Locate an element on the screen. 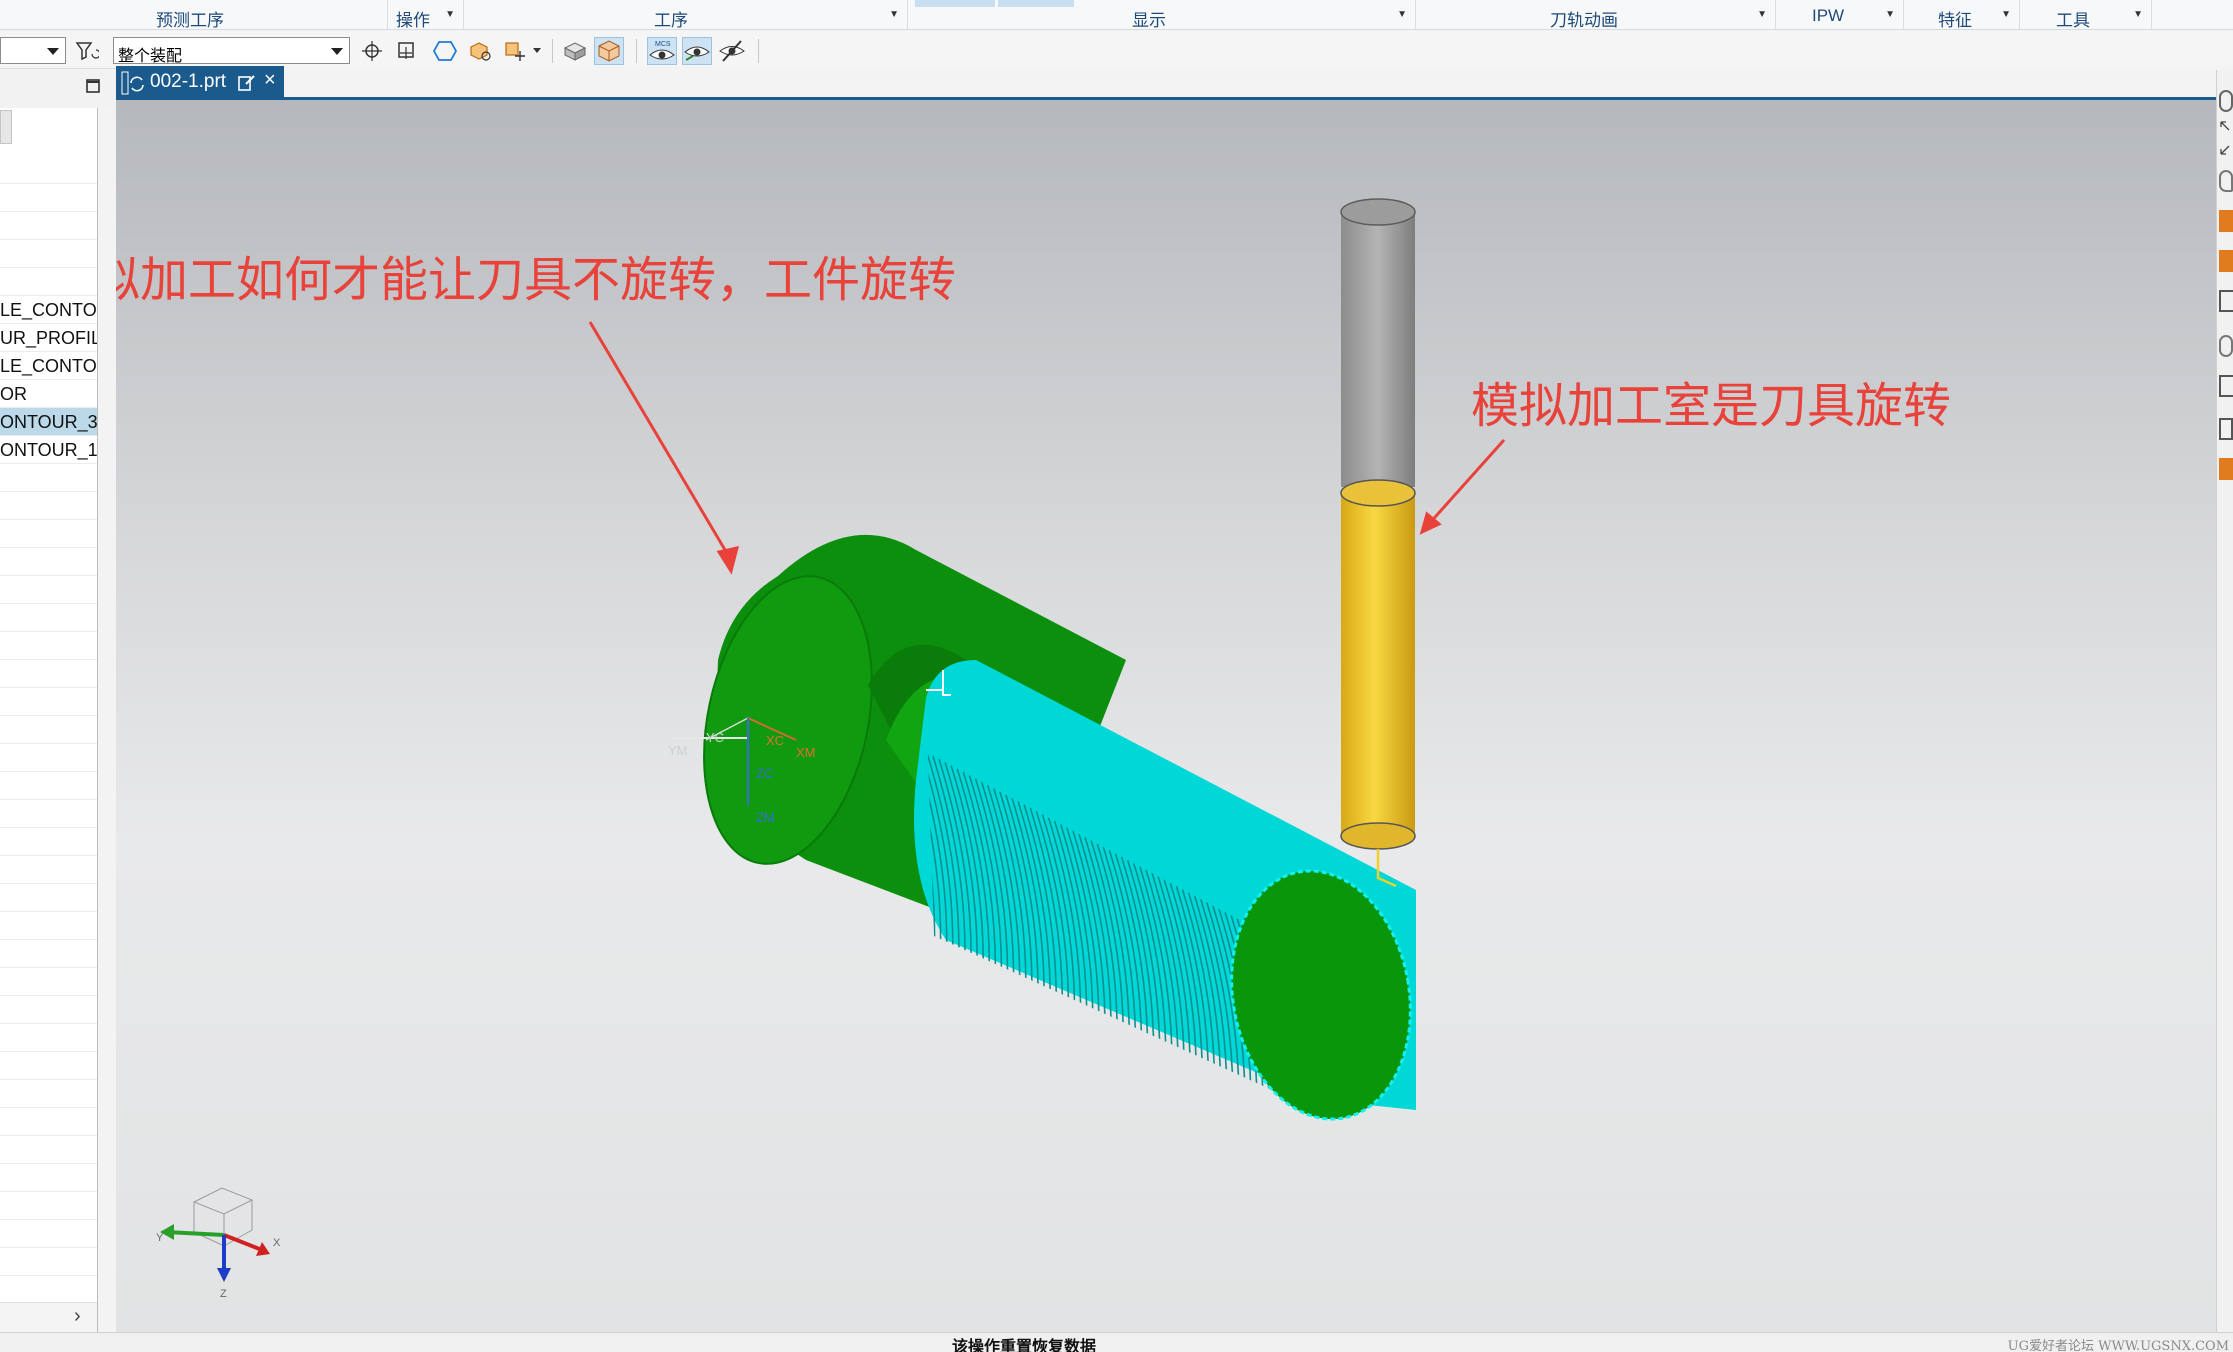 The image size is (2233, 1352). hexagon-icon is located at coordinates (445, 51).